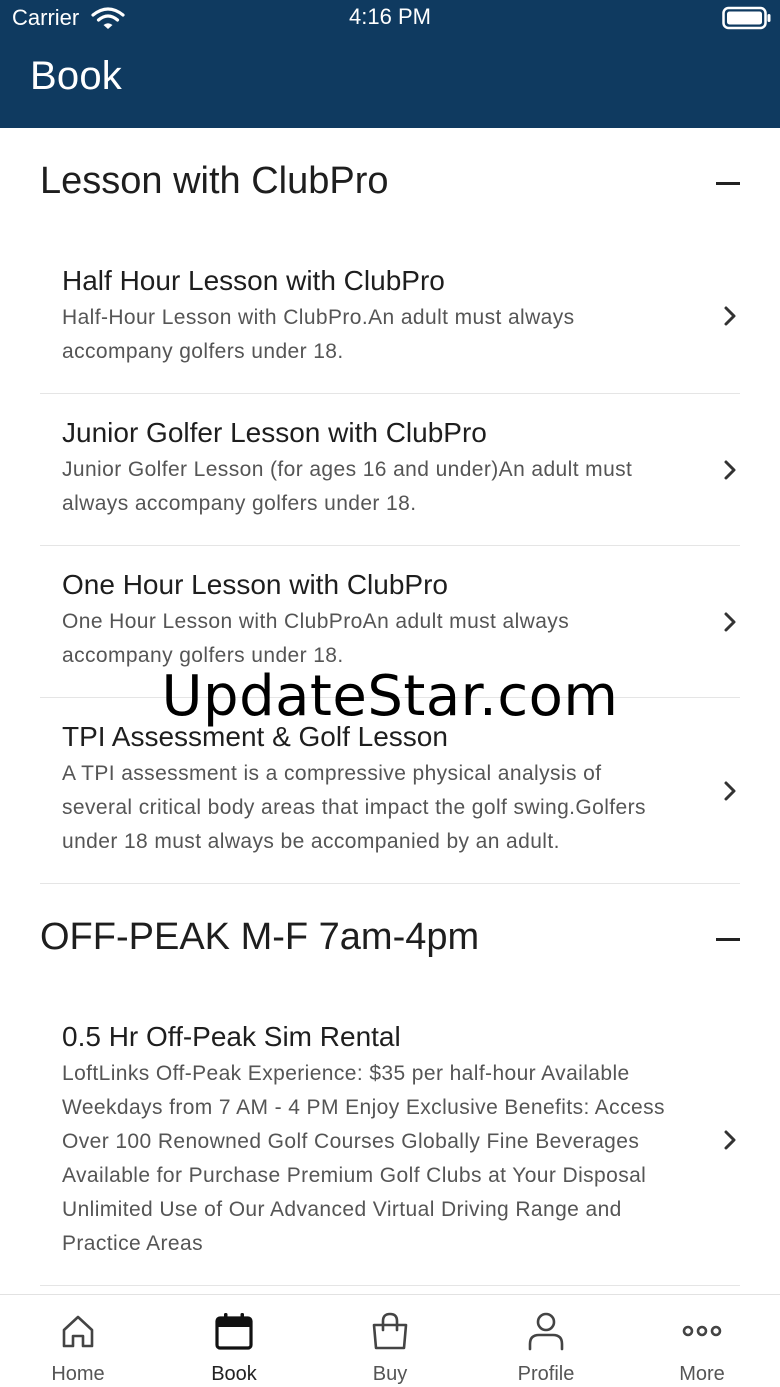  What do you see at coordinates (78, 1374) in the screenshot?
I see `tab-label: Home` at bounding box center [78, 1374].